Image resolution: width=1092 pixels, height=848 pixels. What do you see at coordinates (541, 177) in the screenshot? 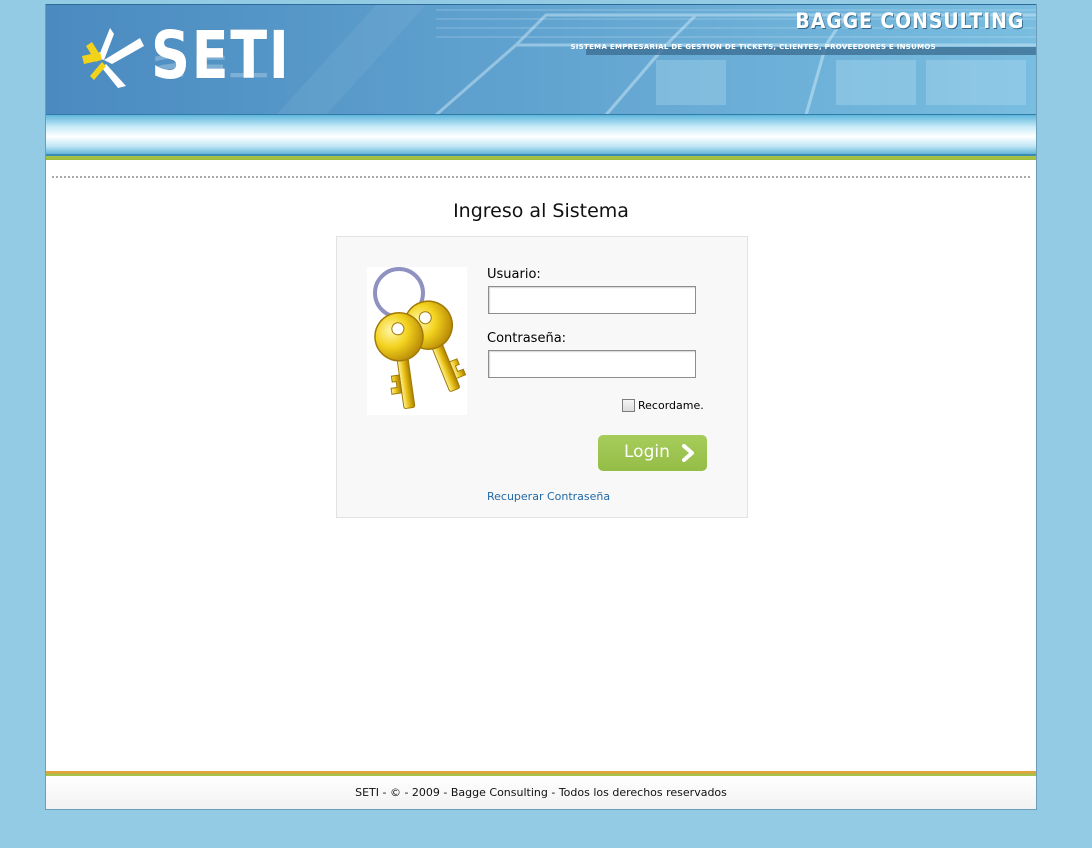
I see `dotted-divider` at bounding box center [541, 177].